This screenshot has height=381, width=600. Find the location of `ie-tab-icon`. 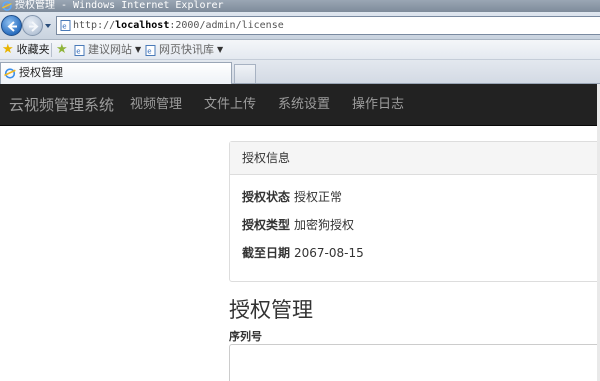

ie-tab-icon is located at coordinates (10, 73).